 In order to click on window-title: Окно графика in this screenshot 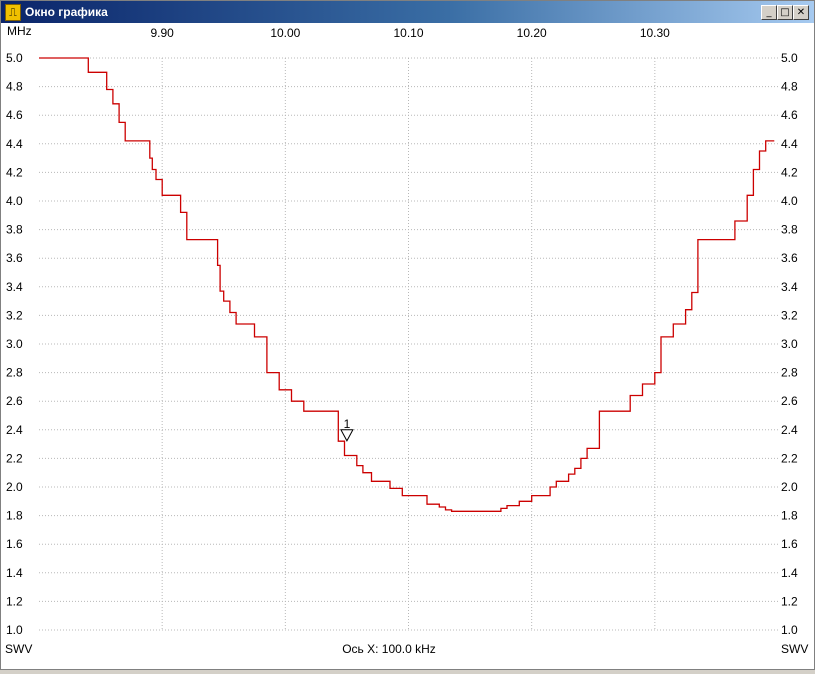, I will do `click(66, 12)`.